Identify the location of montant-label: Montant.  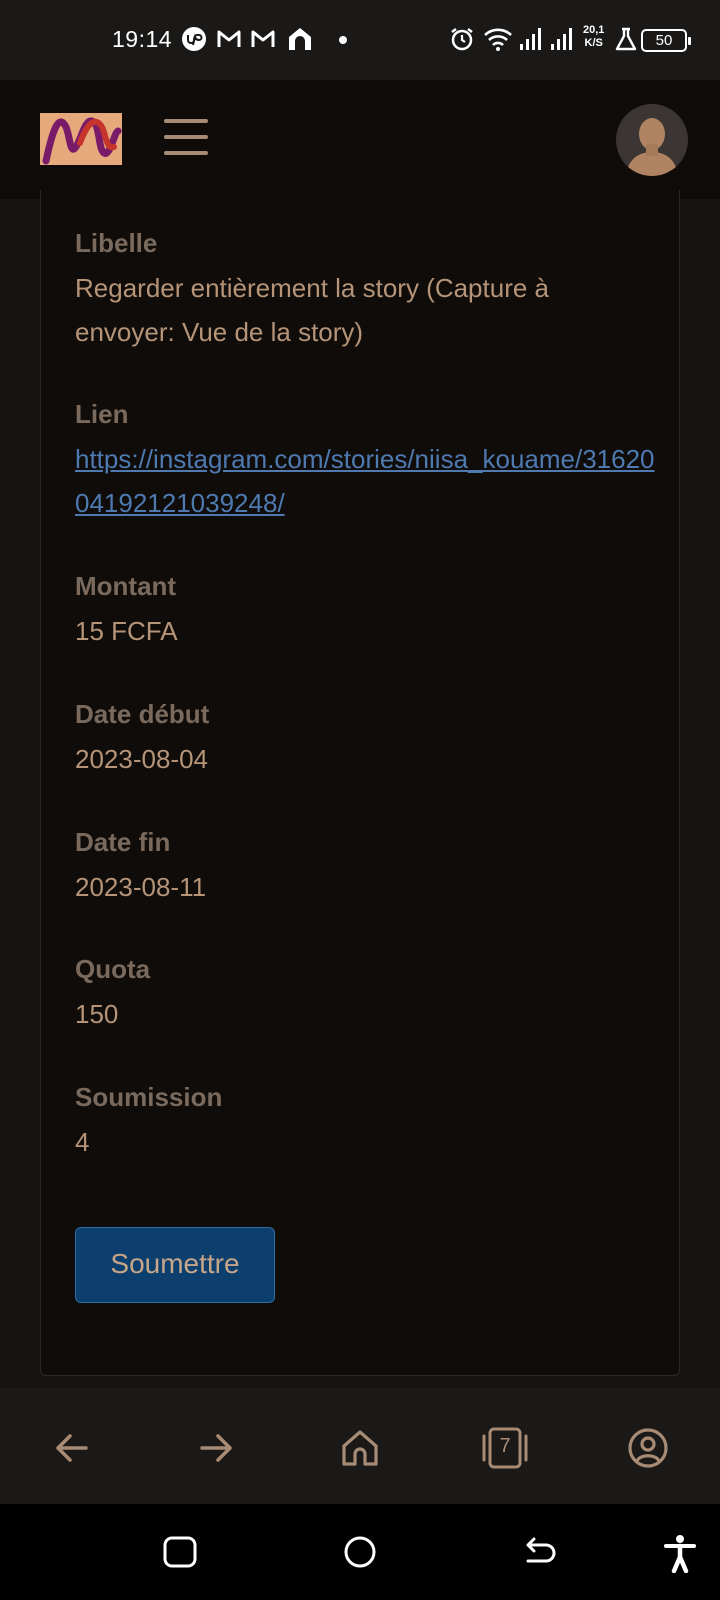
(126, 586).